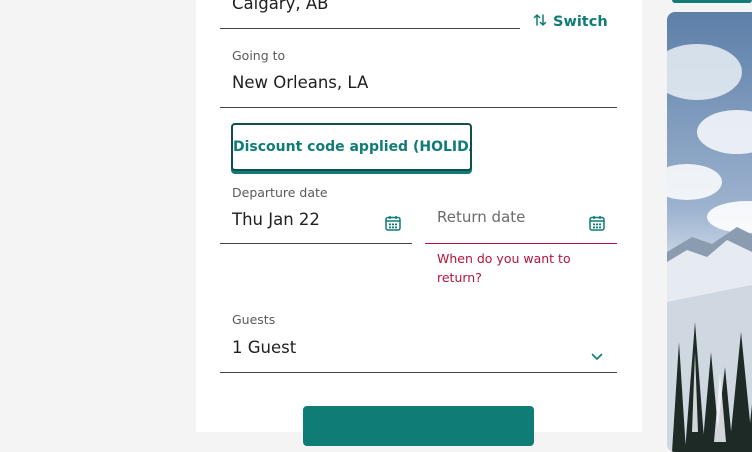 The image size is (752, 452). I want to click on departure-date-underline, so click(316, 243).